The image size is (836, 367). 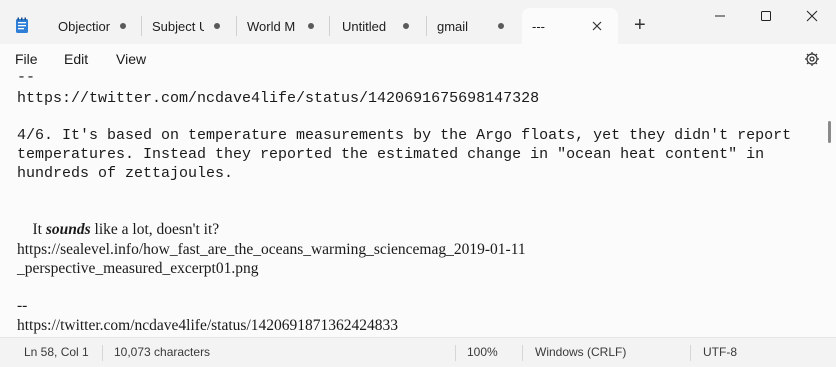 I want to click on line-ending: Windows (CRLF), so click(x=580, y=352).